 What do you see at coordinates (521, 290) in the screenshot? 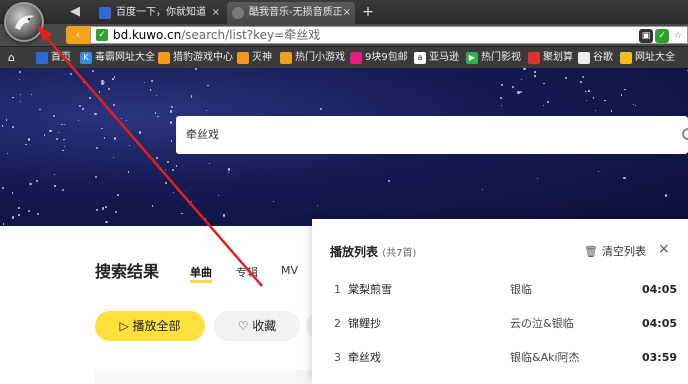
I see `artist-name: 银临` at bounding box center [521, 290].